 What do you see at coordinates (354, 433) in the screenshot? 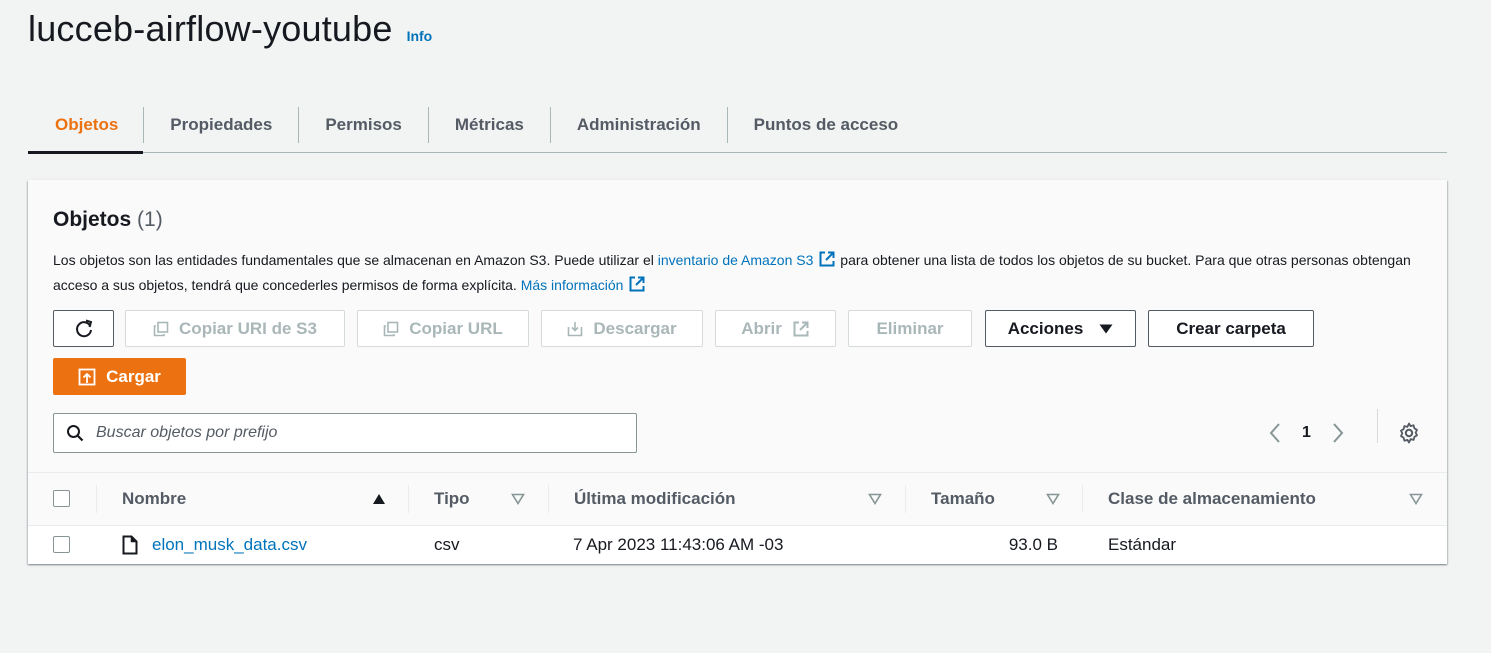
I see `search-input` at bounding box center [354, 433].